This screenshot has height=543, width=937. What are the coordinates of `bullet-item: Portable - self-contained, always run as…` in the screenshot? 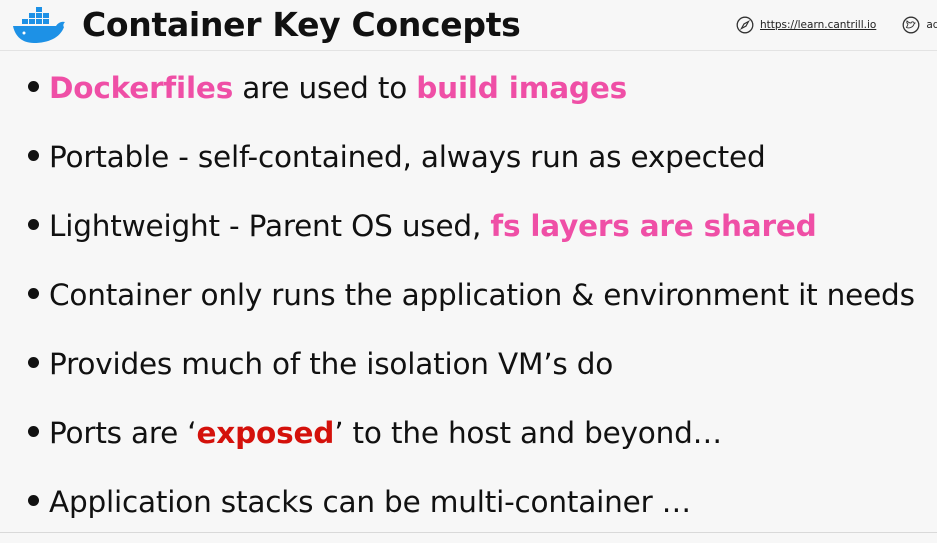 It's located at (469, 163).